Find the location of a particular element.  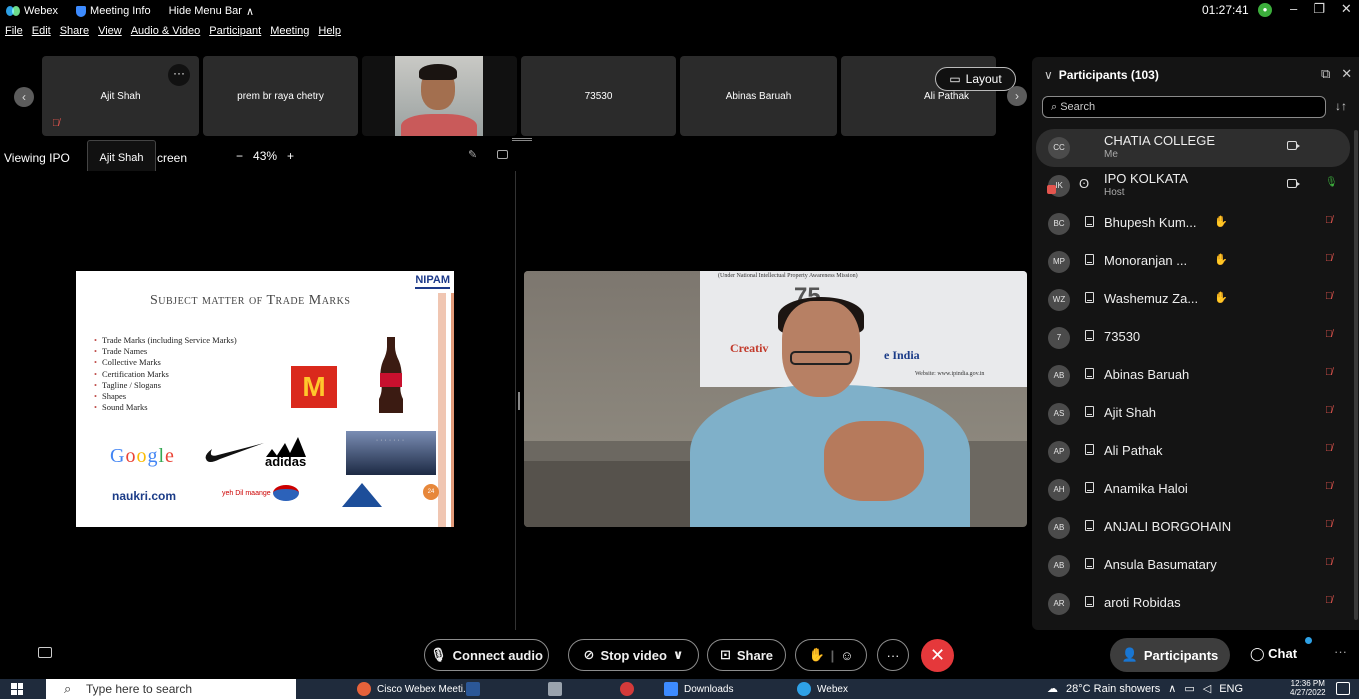

microphone-on-icon: 🎙 is located at coordinates (1331, 182).